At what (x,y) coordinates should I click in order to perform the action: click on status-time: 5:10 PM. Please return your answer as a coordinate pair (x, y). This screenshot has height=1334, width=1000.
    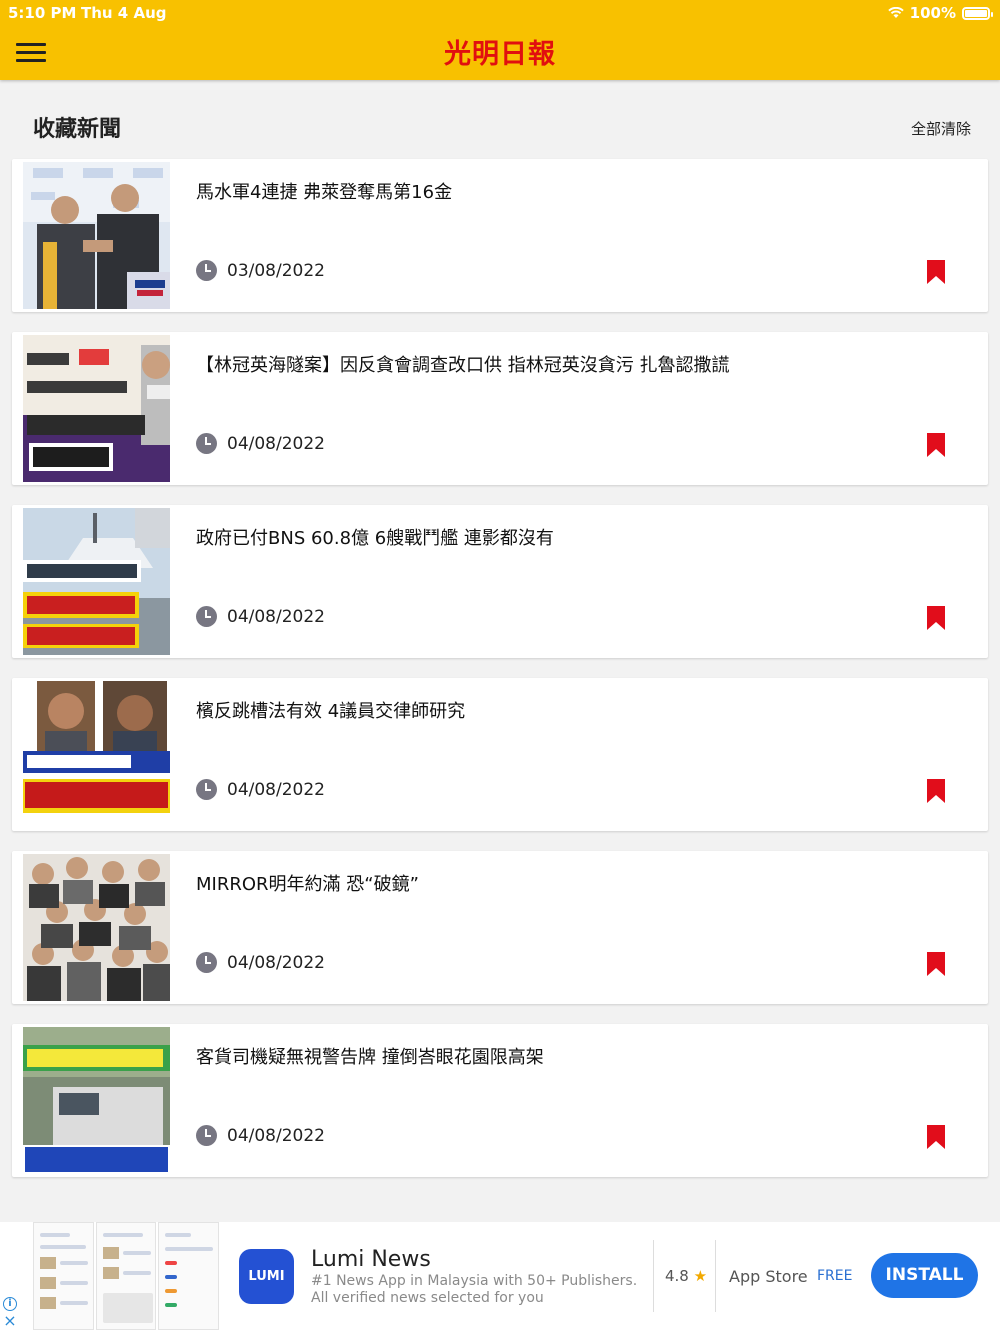
    Looking at the image, I should click on (42, 13).